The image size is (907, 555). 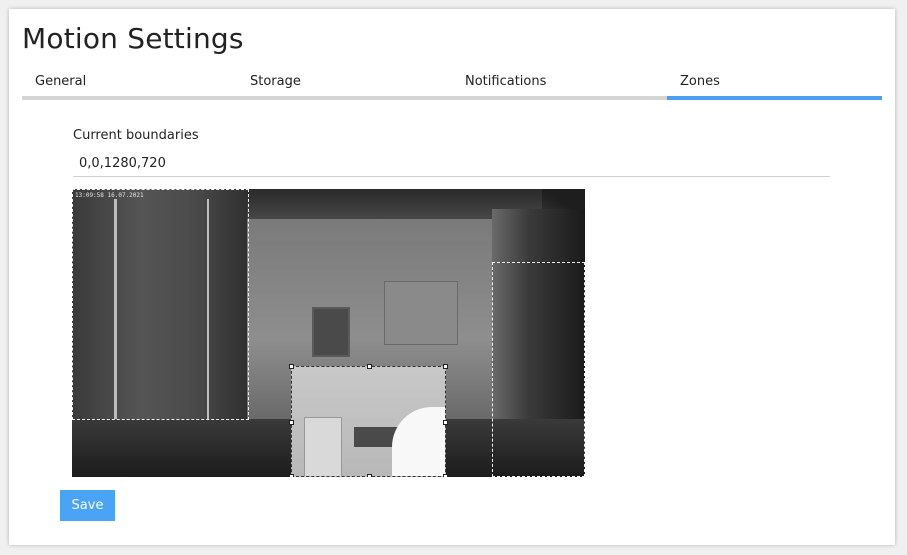 What do you see at coordinates (445, 475) in the screenshot?
I see `resize-handle-se` at bounding box center [445, 475].